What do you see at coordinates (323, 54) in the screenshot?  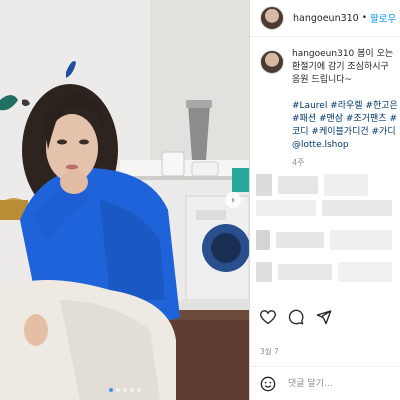 I see `caption-username: hangoeun310` at bounding box center [323, 54].